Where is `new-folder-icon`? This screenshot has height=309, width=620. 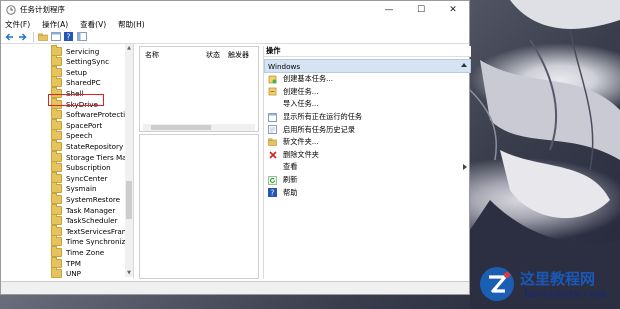 new-folder-icon is located at coordinates (272, 142).